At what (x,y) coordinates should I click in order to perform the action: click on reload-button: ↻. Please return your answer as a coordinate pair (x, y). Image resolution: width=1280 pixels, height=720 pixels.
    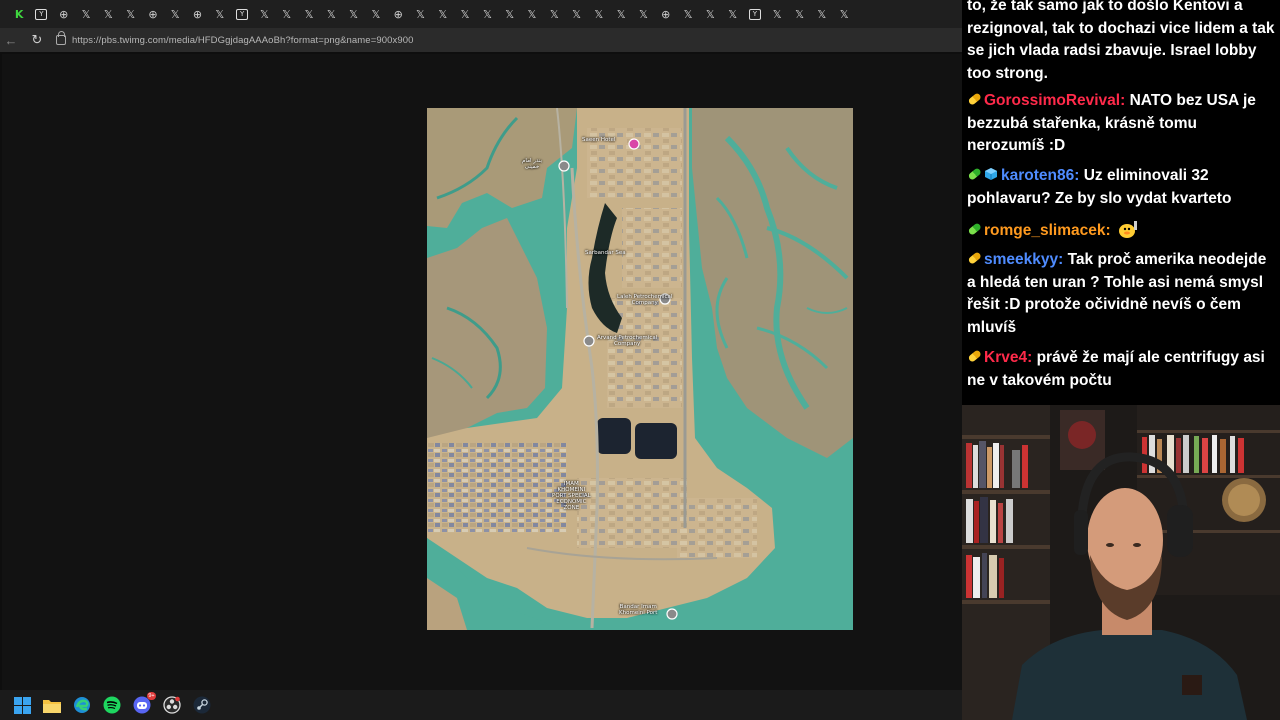
    Looking at the image, I should click on (37, 40).